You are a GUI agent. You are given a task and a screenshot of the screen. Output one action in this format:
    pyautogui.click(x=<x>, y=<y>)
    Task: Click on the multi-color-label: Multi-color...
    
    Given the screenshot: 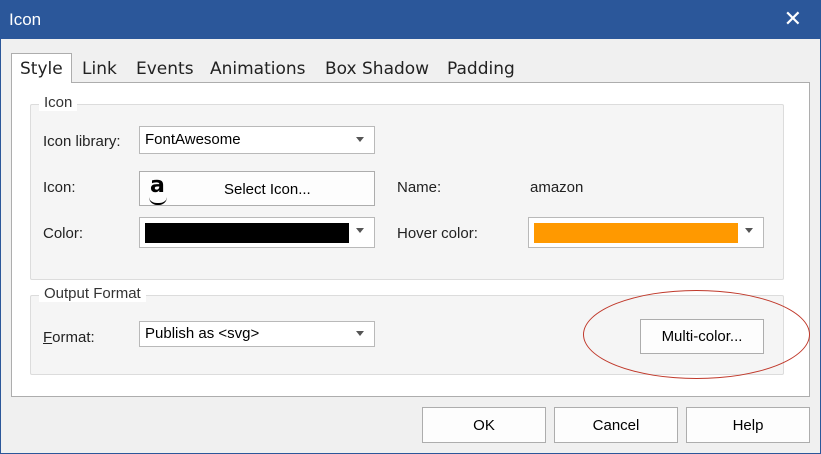 What is the action you would take?
    pyautogui.click(x=702, y=336)
    